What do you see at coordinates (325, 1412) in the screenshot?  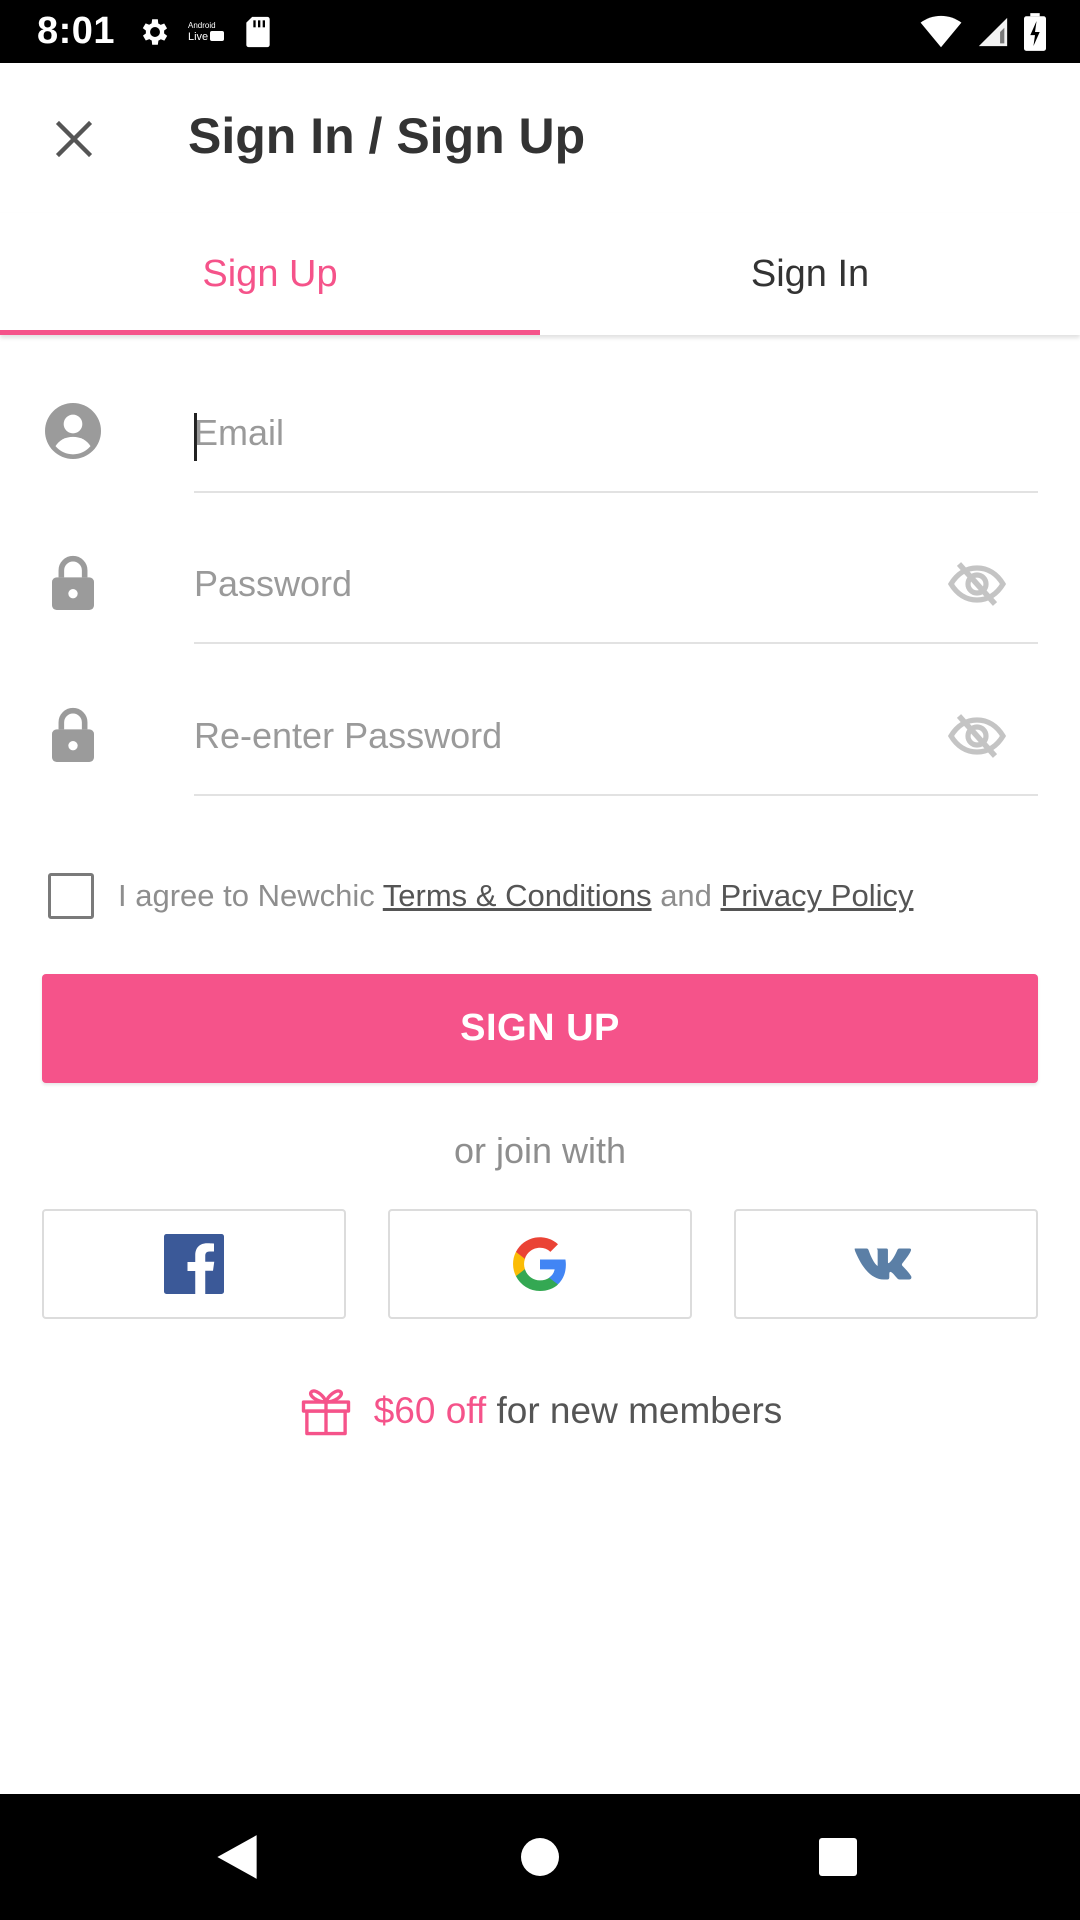 I see `gift-icon` at bounding box center [325, 1412].